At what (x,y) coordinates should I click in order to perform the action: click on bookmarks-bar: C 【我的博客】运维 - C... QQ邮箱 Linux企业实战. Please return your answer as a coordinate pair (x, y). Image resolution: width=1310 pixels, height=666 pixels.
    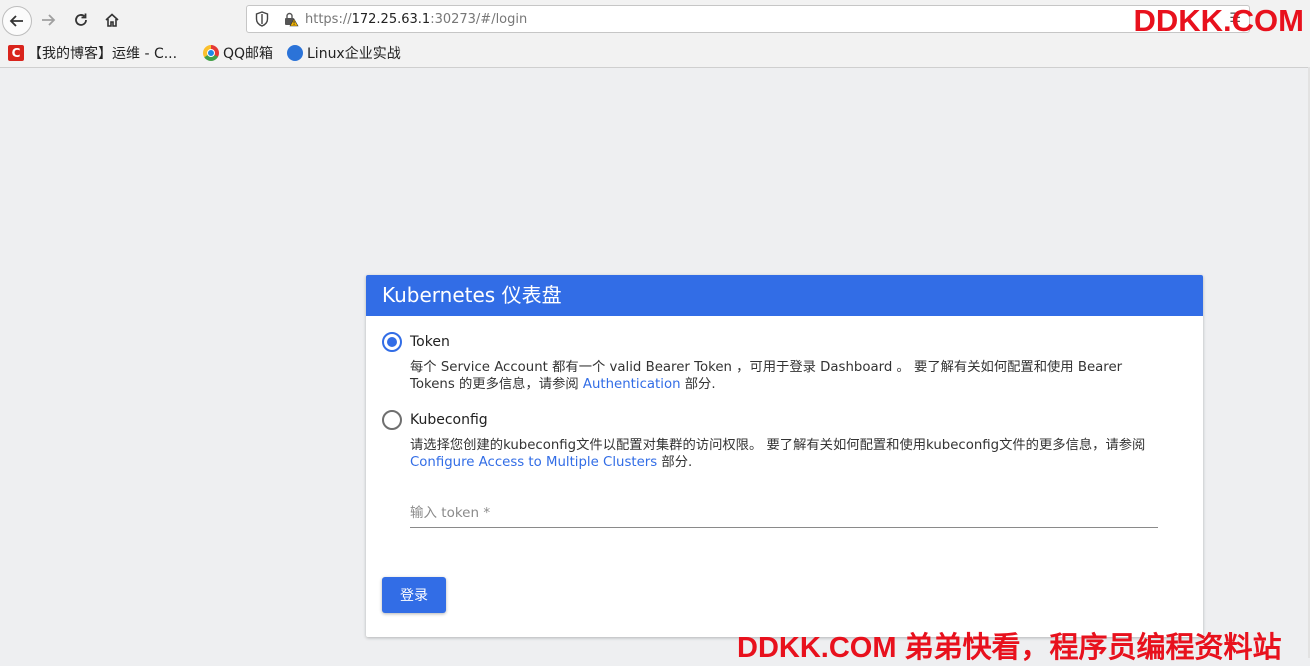
    Looking at the image, I should click on (655, 52).